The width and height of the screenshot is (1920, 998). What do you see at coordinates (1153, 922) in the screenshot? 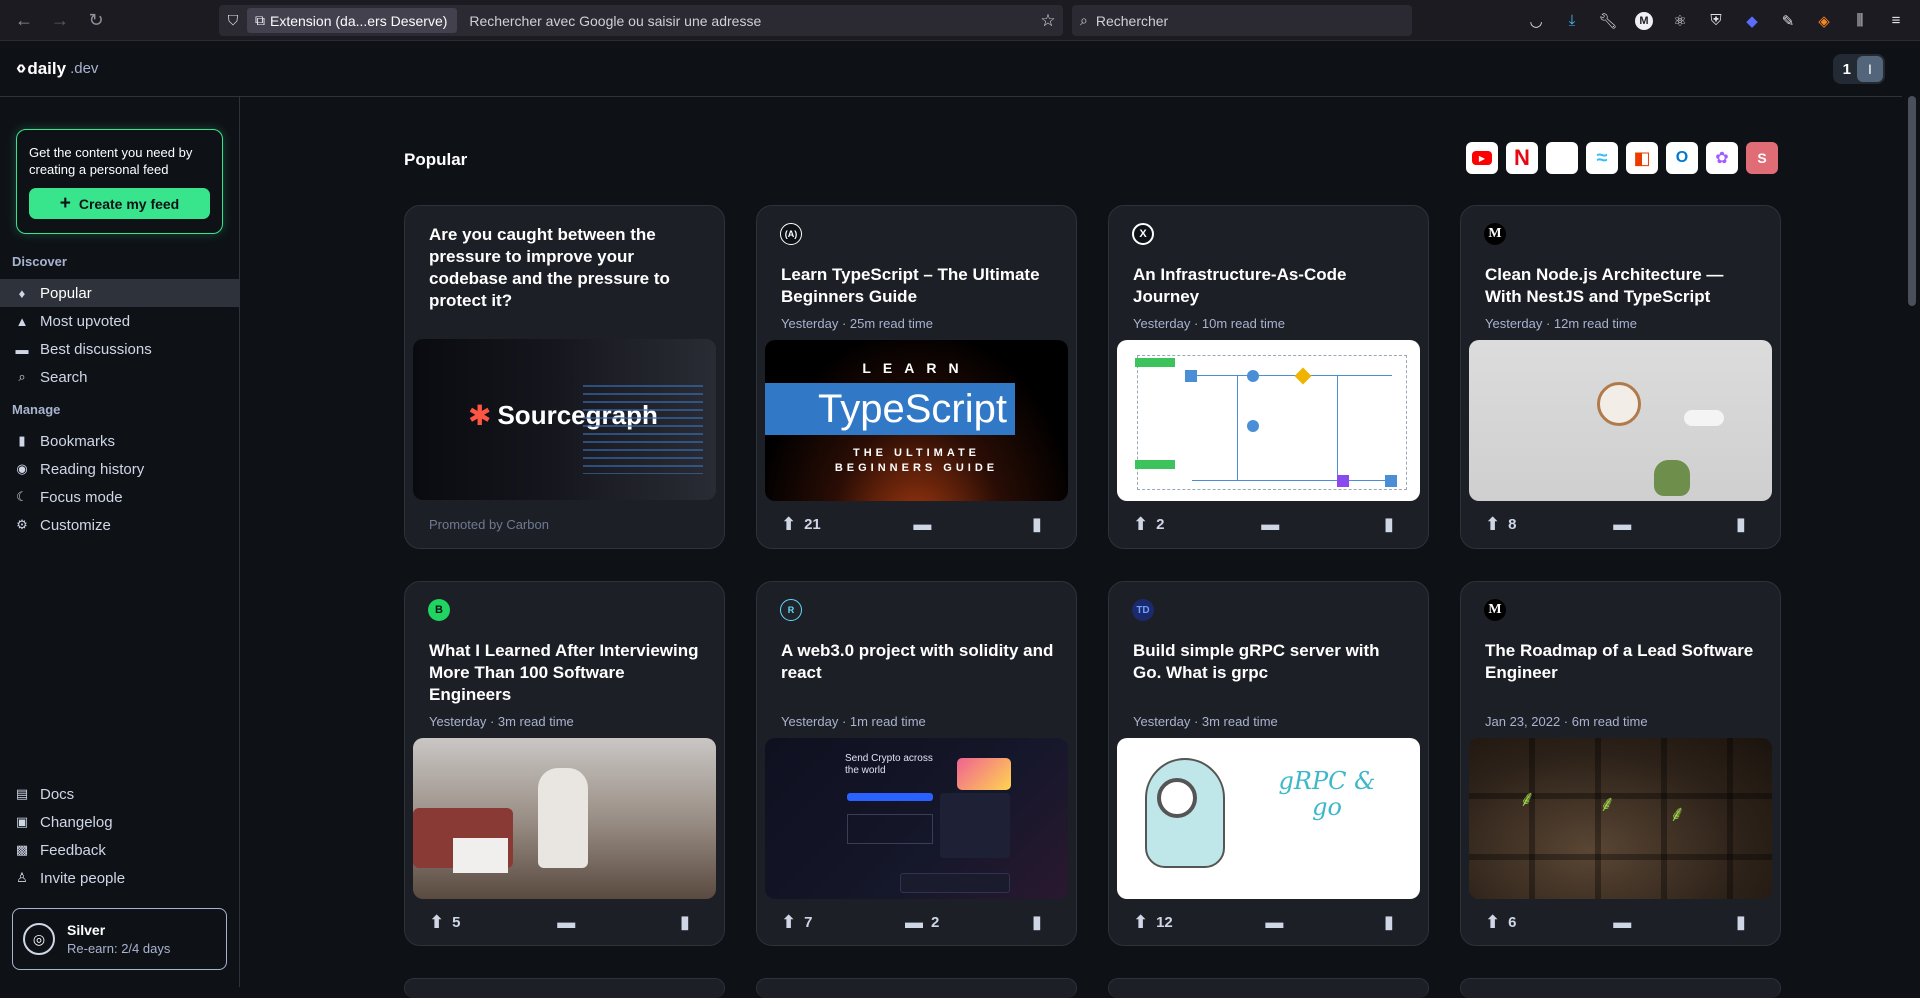
I see `upvote-button: ⬆ 12` at bounding box center [1153, 922].